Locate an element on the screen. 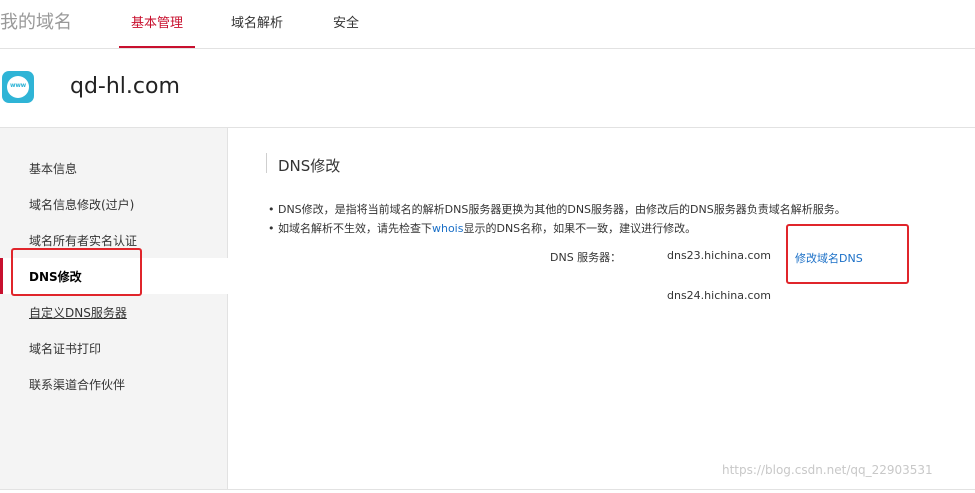 This screenshot has height=493, width=975. www-globe-icon: www is located at coordinates (18, 87).